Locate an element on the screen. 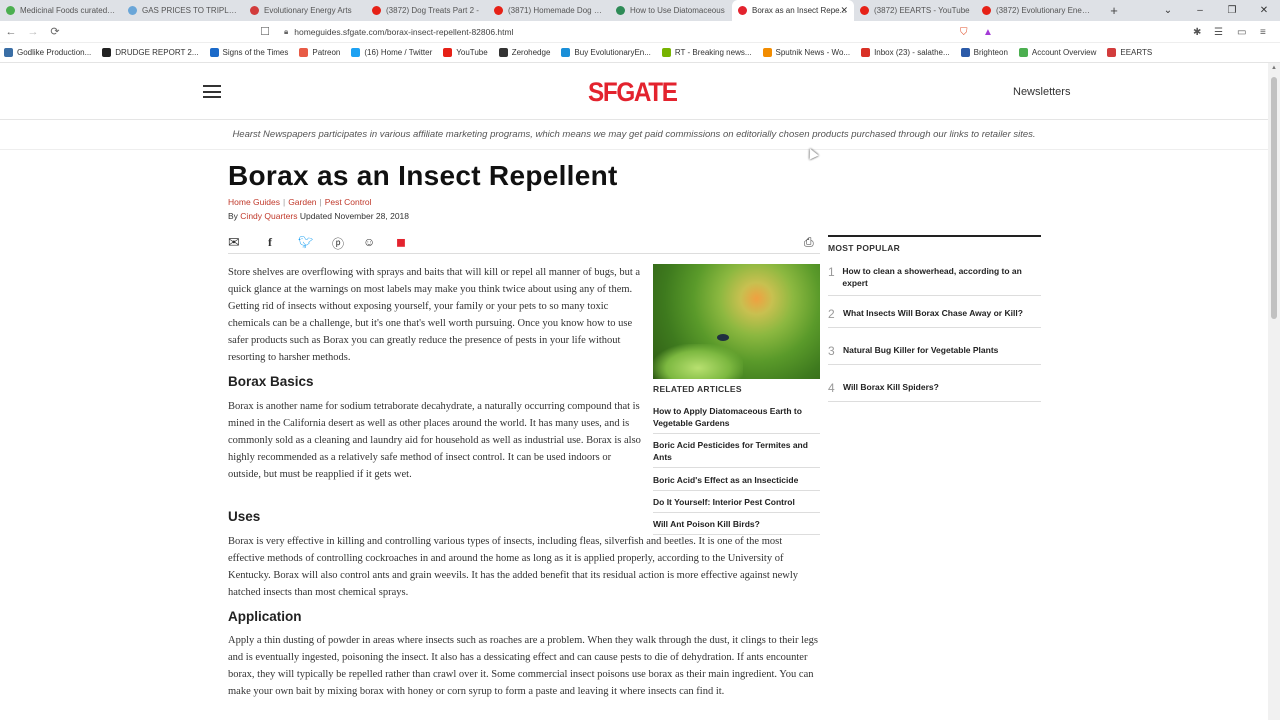  tab-title: (3872) EEARTS - YouTube is located at coordinates (922, 10).